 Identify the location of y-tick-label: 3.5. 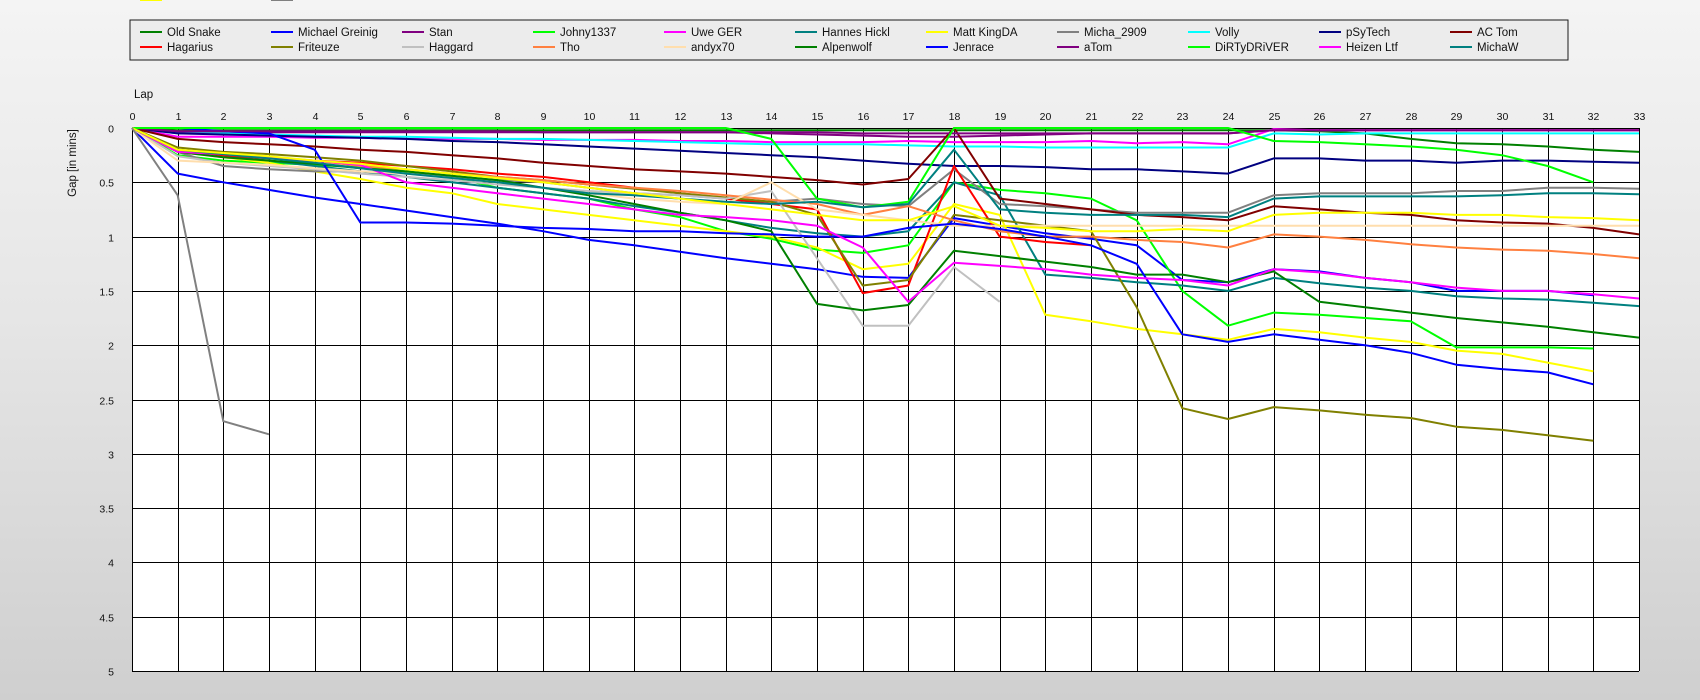
(106, 510).